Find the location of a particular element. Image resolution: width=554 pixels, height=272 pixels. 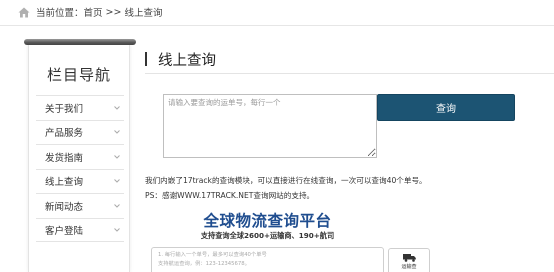

breadcrumb-current: 线上查询 is located at coordinates (143, 13).